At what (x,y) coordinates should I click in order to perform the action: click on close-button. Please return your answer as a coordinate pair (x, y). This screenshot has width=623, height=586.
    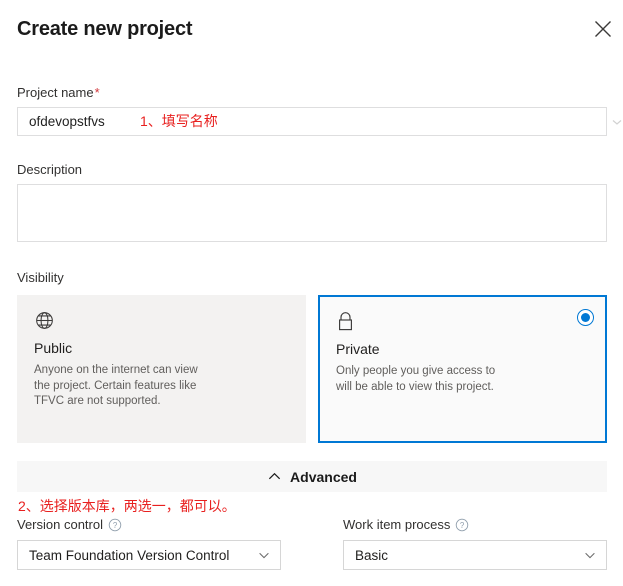
    Looking at the image, I should click on (603, 29).